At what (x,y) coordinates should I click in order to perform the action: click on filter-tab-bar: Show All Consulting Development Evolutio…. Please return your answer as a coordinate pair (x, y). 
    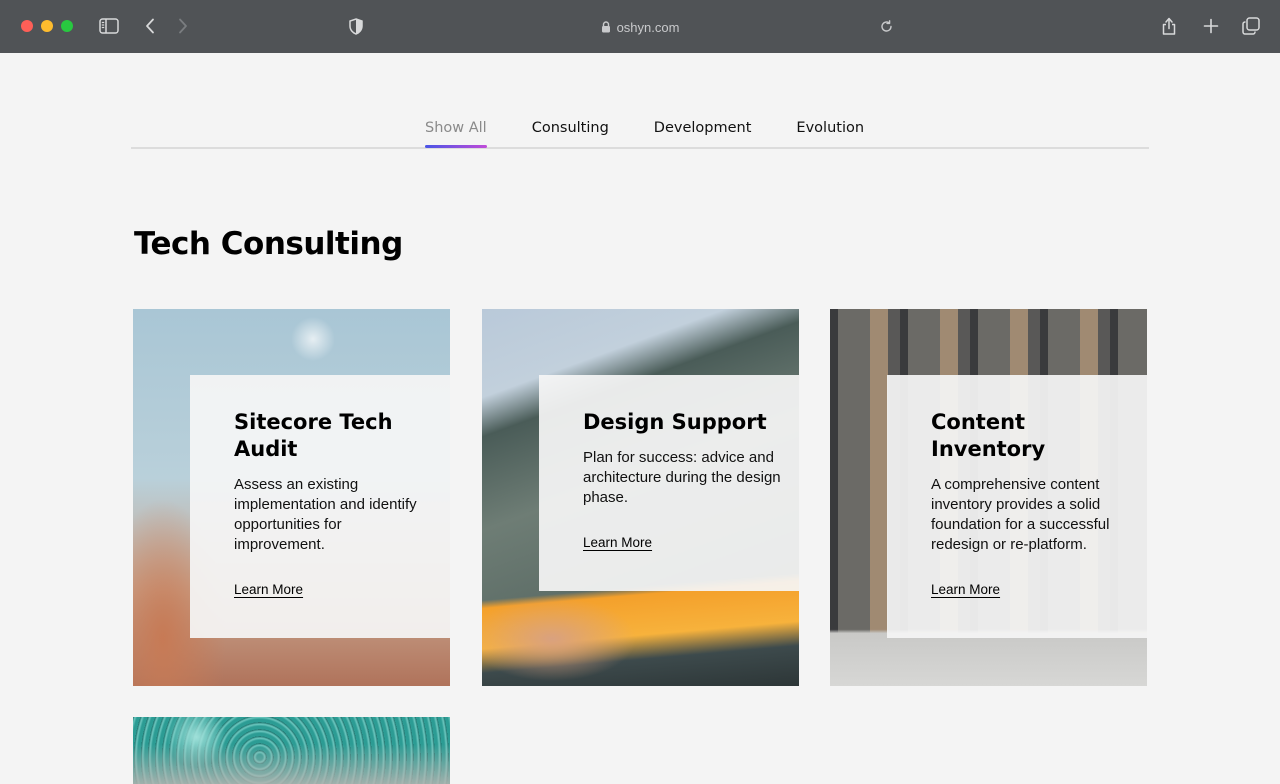
    Looking at the image, I should click on (640, 131).